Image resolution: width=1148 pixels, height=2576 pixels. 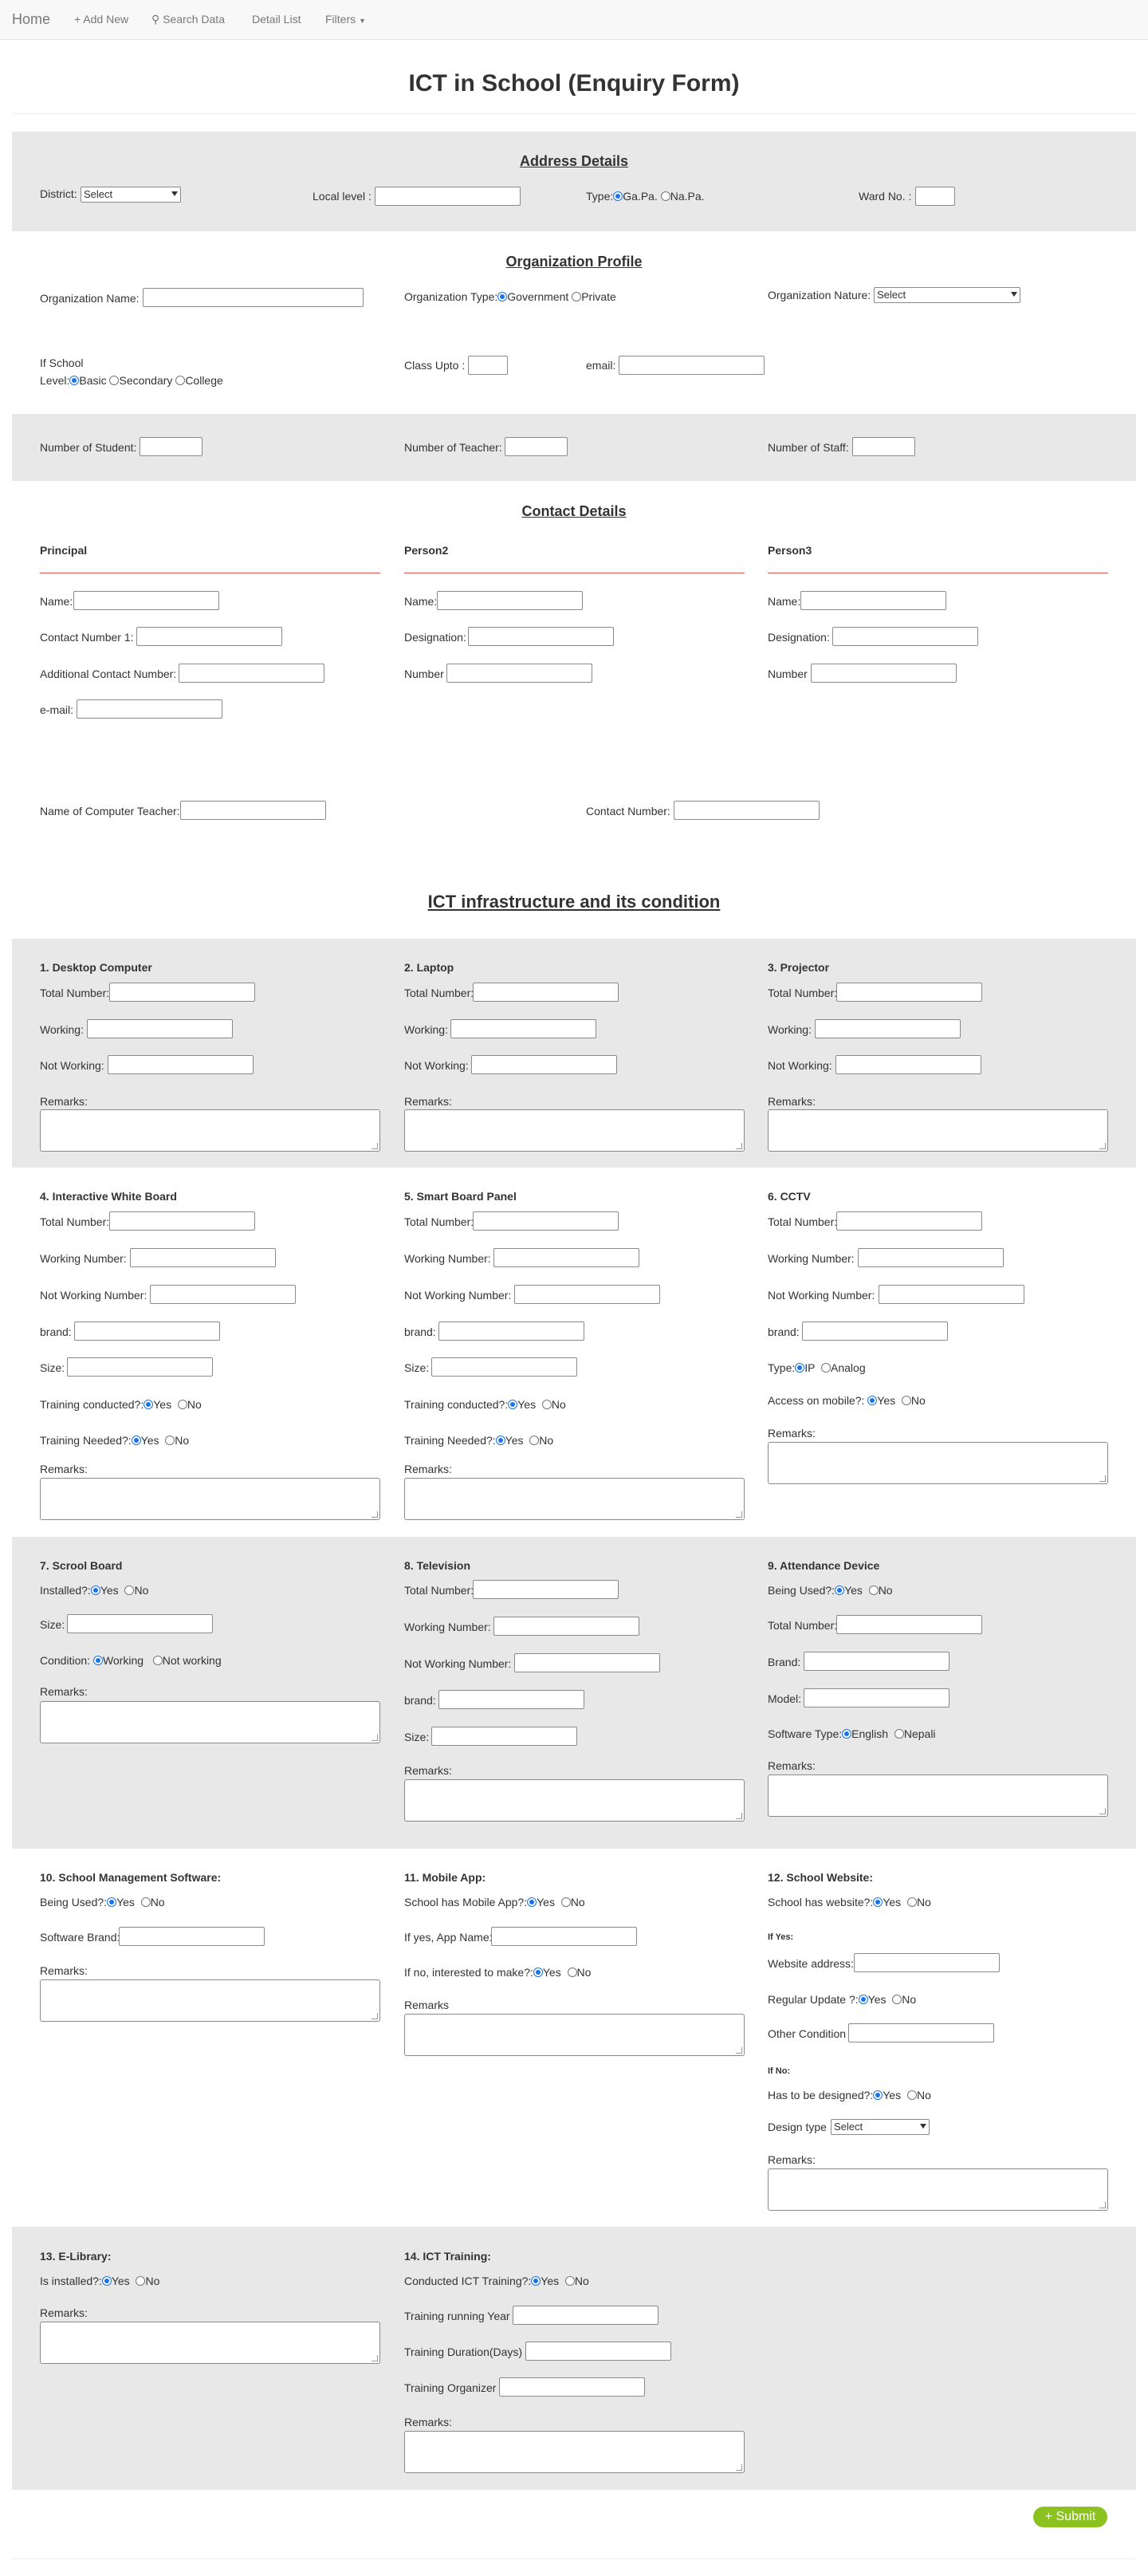 What do you see at coordinates (938, 1130) in the screenshot?
I see `projector-remarks-textarea` at bounding box center [938, 1130].